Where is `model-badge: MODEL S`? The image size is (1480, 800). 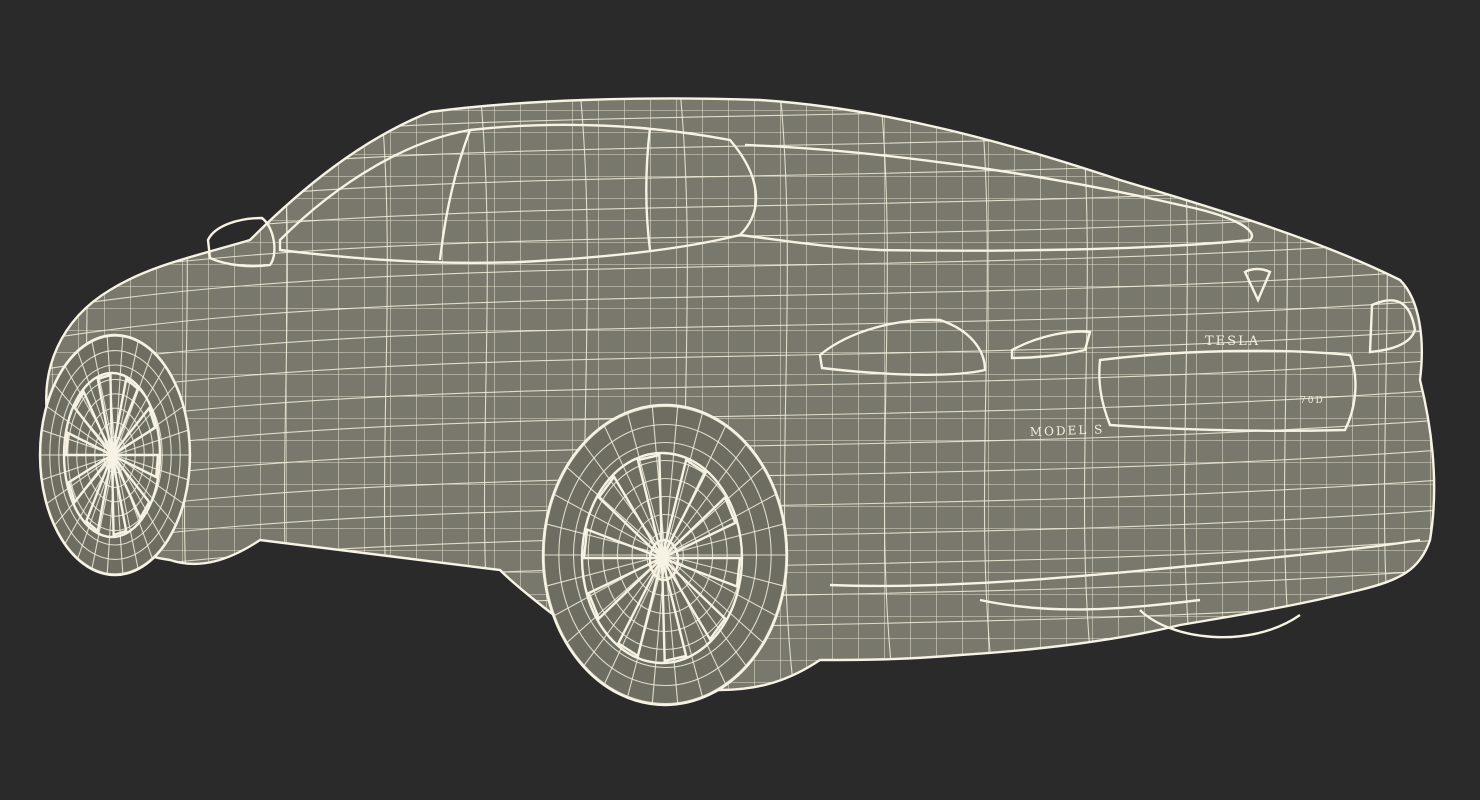 model-badge: MODEL S is located at coordinates (1067, 430).